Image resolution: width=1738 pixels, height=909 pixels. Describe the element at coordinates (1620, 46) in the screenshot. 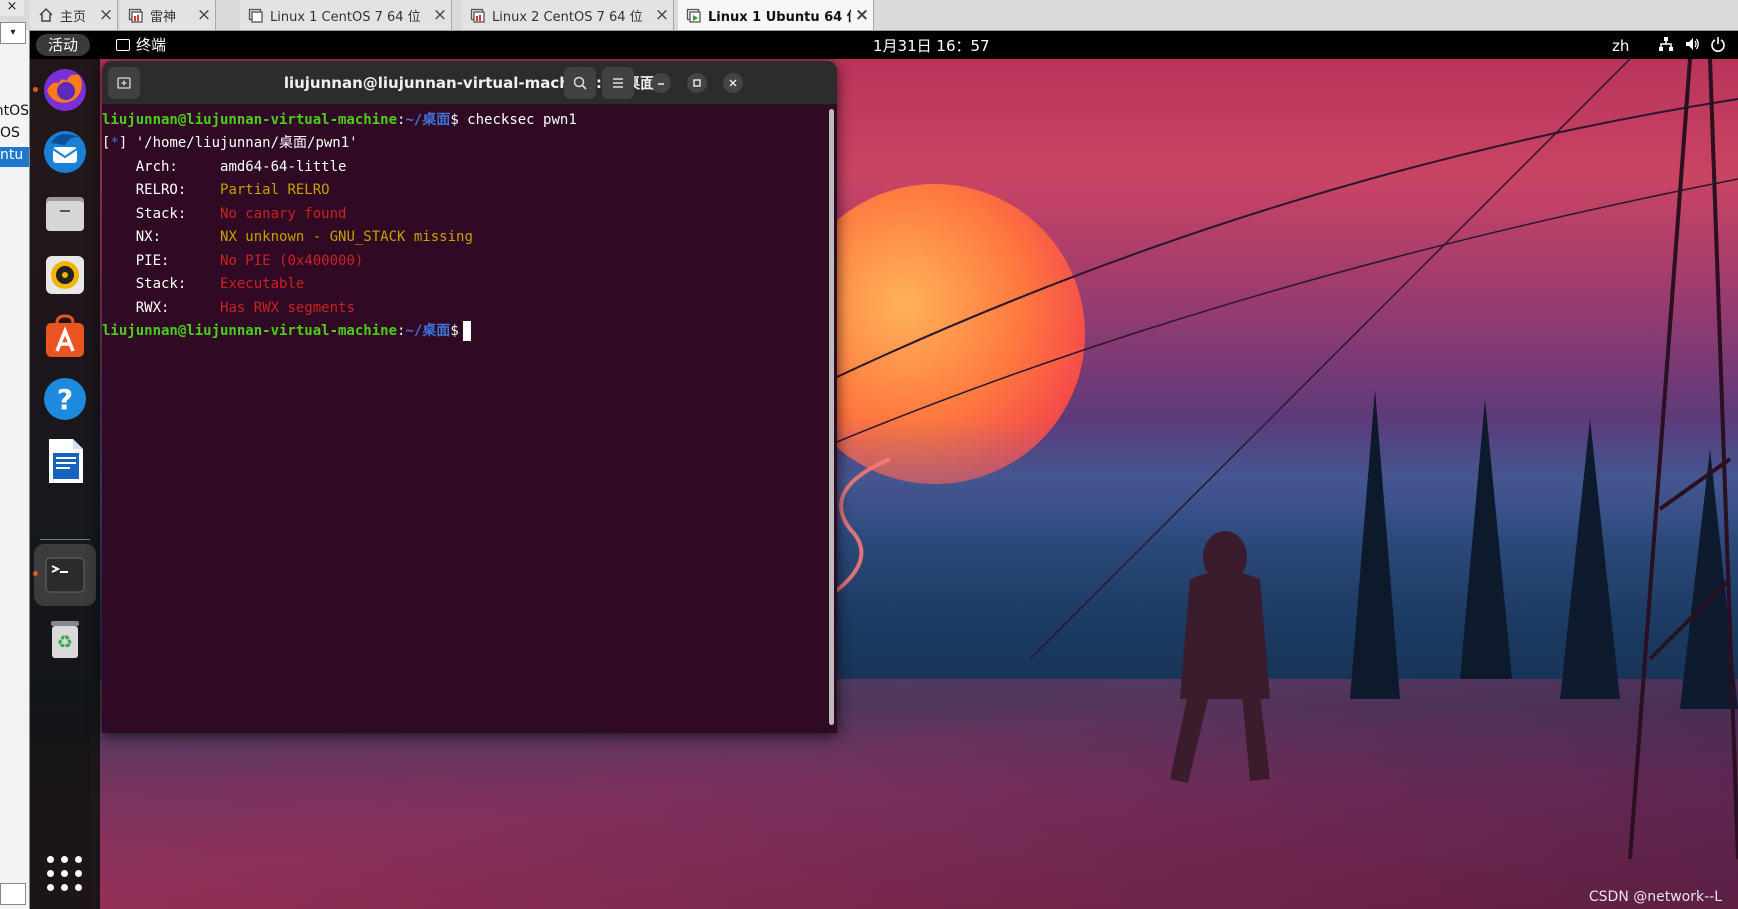

I see `input-method-indicator: zh` at that location.